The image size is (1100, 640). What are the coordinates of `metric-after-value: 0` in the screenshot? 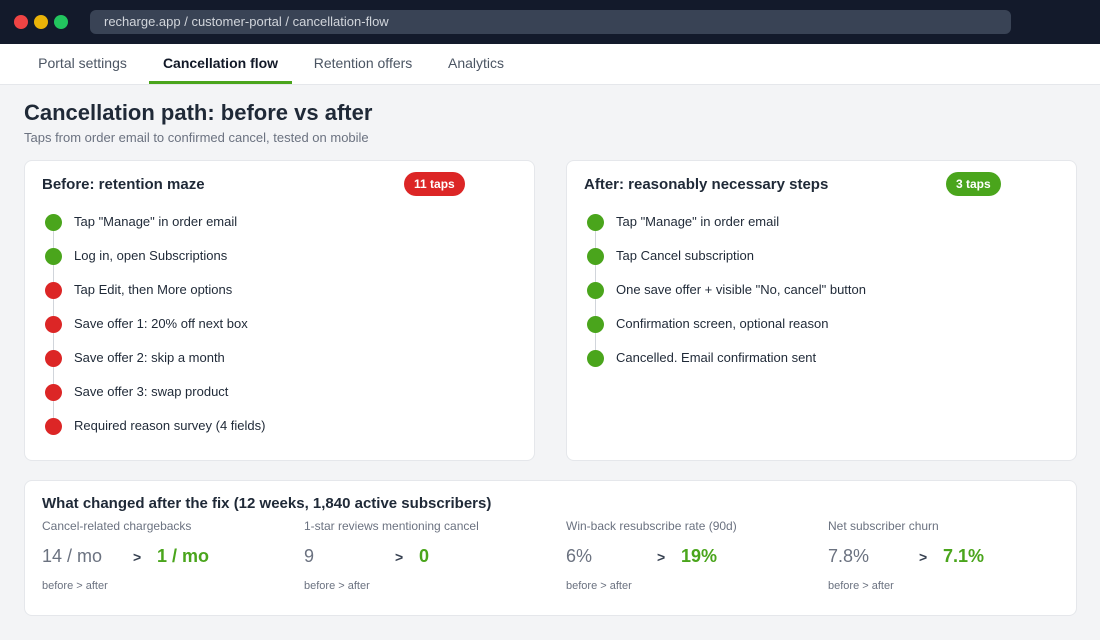 It's located at (424, 556).